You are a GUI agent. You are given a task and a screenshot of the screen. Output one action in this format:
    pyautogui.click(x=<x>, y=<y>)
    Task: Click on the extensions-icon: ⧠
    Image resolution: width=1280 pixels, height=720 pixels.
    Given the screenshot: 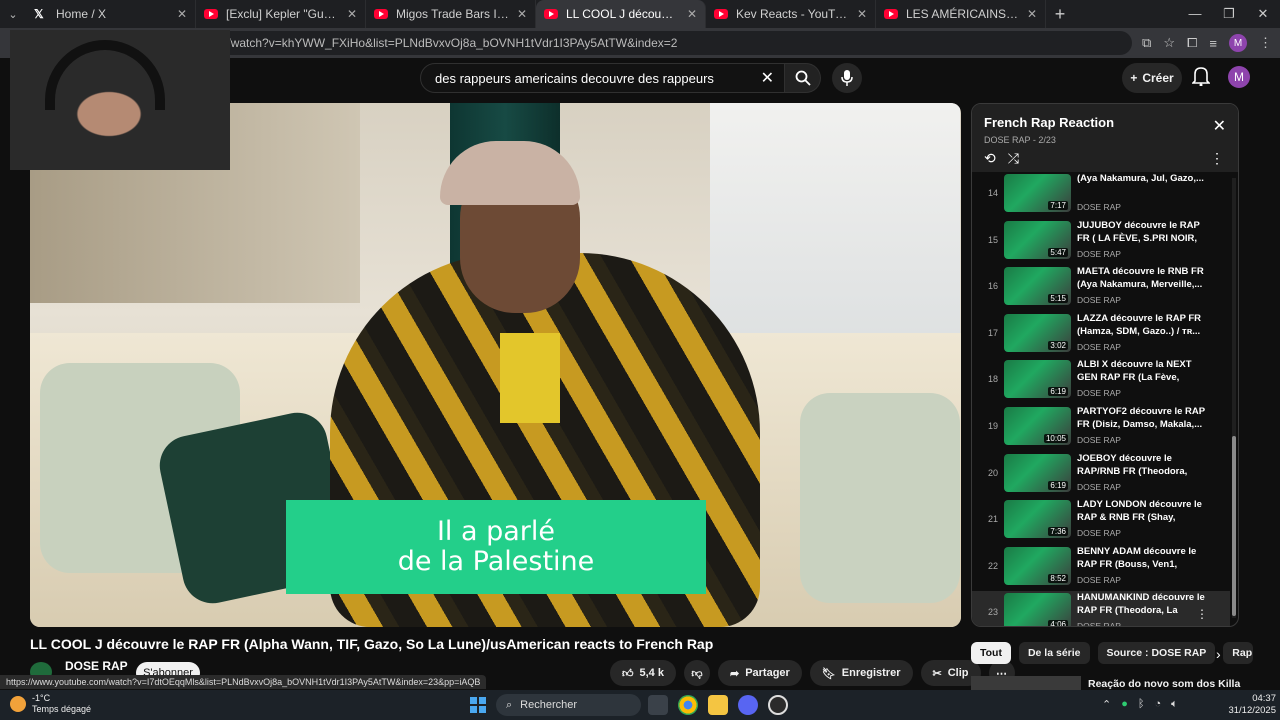 What is the action you would take?
    pyautogui.click(x=1192, y=43)
    